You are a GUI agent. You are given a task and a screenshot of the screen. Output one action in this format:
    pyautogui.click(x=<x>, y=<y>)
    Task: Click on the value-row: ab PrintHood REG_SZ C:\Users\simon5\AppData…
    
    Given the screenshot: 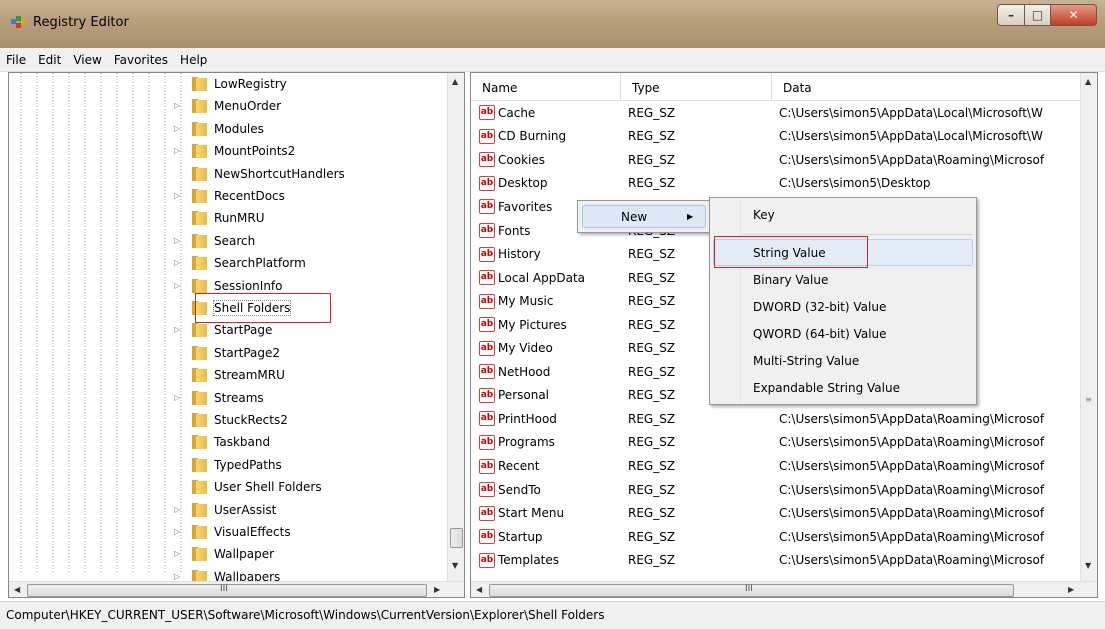 What is the action you would take?
    pyautogui.click(x=776, y=419)
    